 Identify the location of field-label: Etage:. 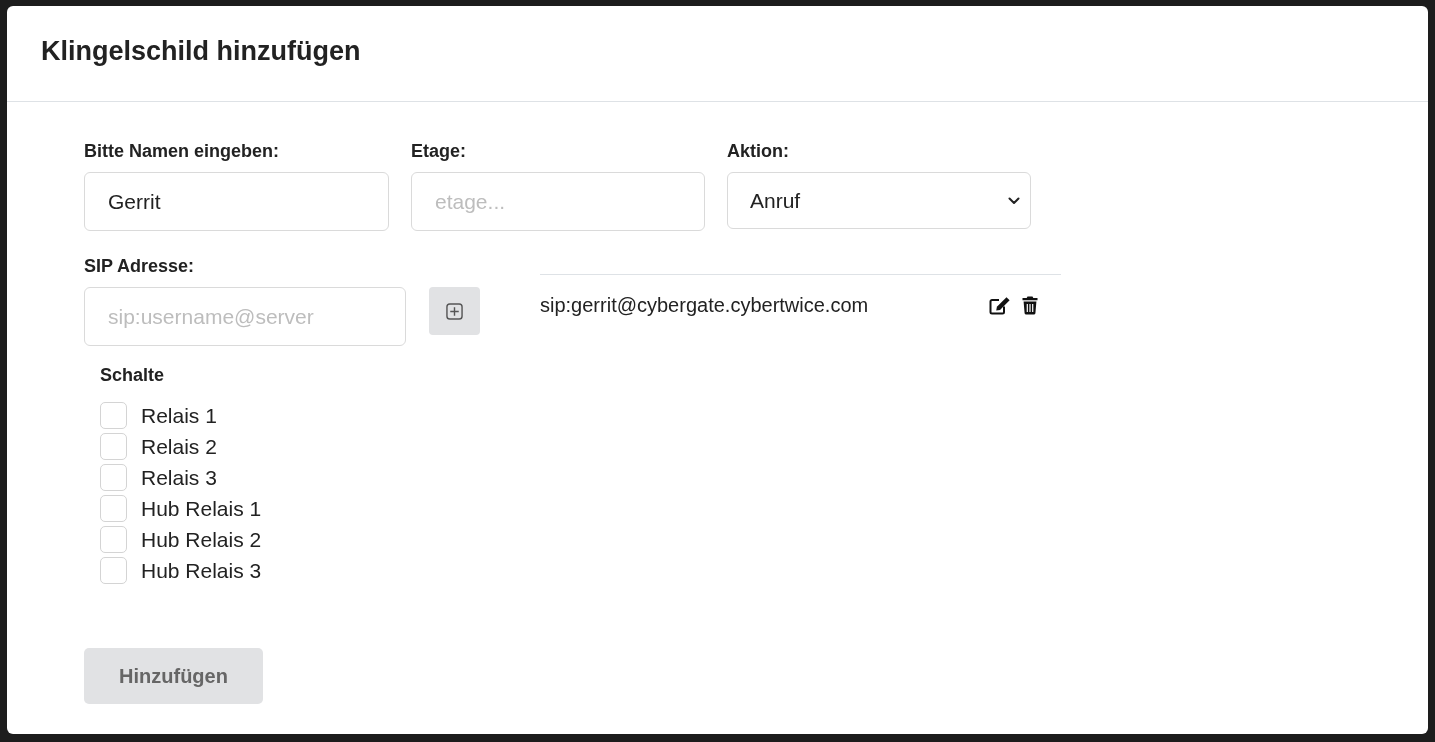
(439, 151).